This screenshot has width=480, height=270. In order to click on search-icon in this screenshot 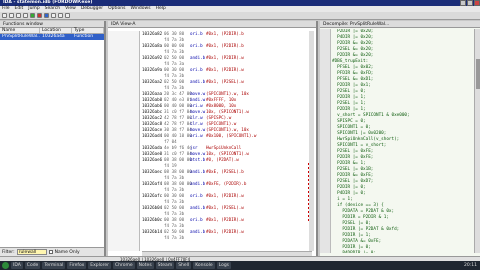, I will do `click(46, 15)`.